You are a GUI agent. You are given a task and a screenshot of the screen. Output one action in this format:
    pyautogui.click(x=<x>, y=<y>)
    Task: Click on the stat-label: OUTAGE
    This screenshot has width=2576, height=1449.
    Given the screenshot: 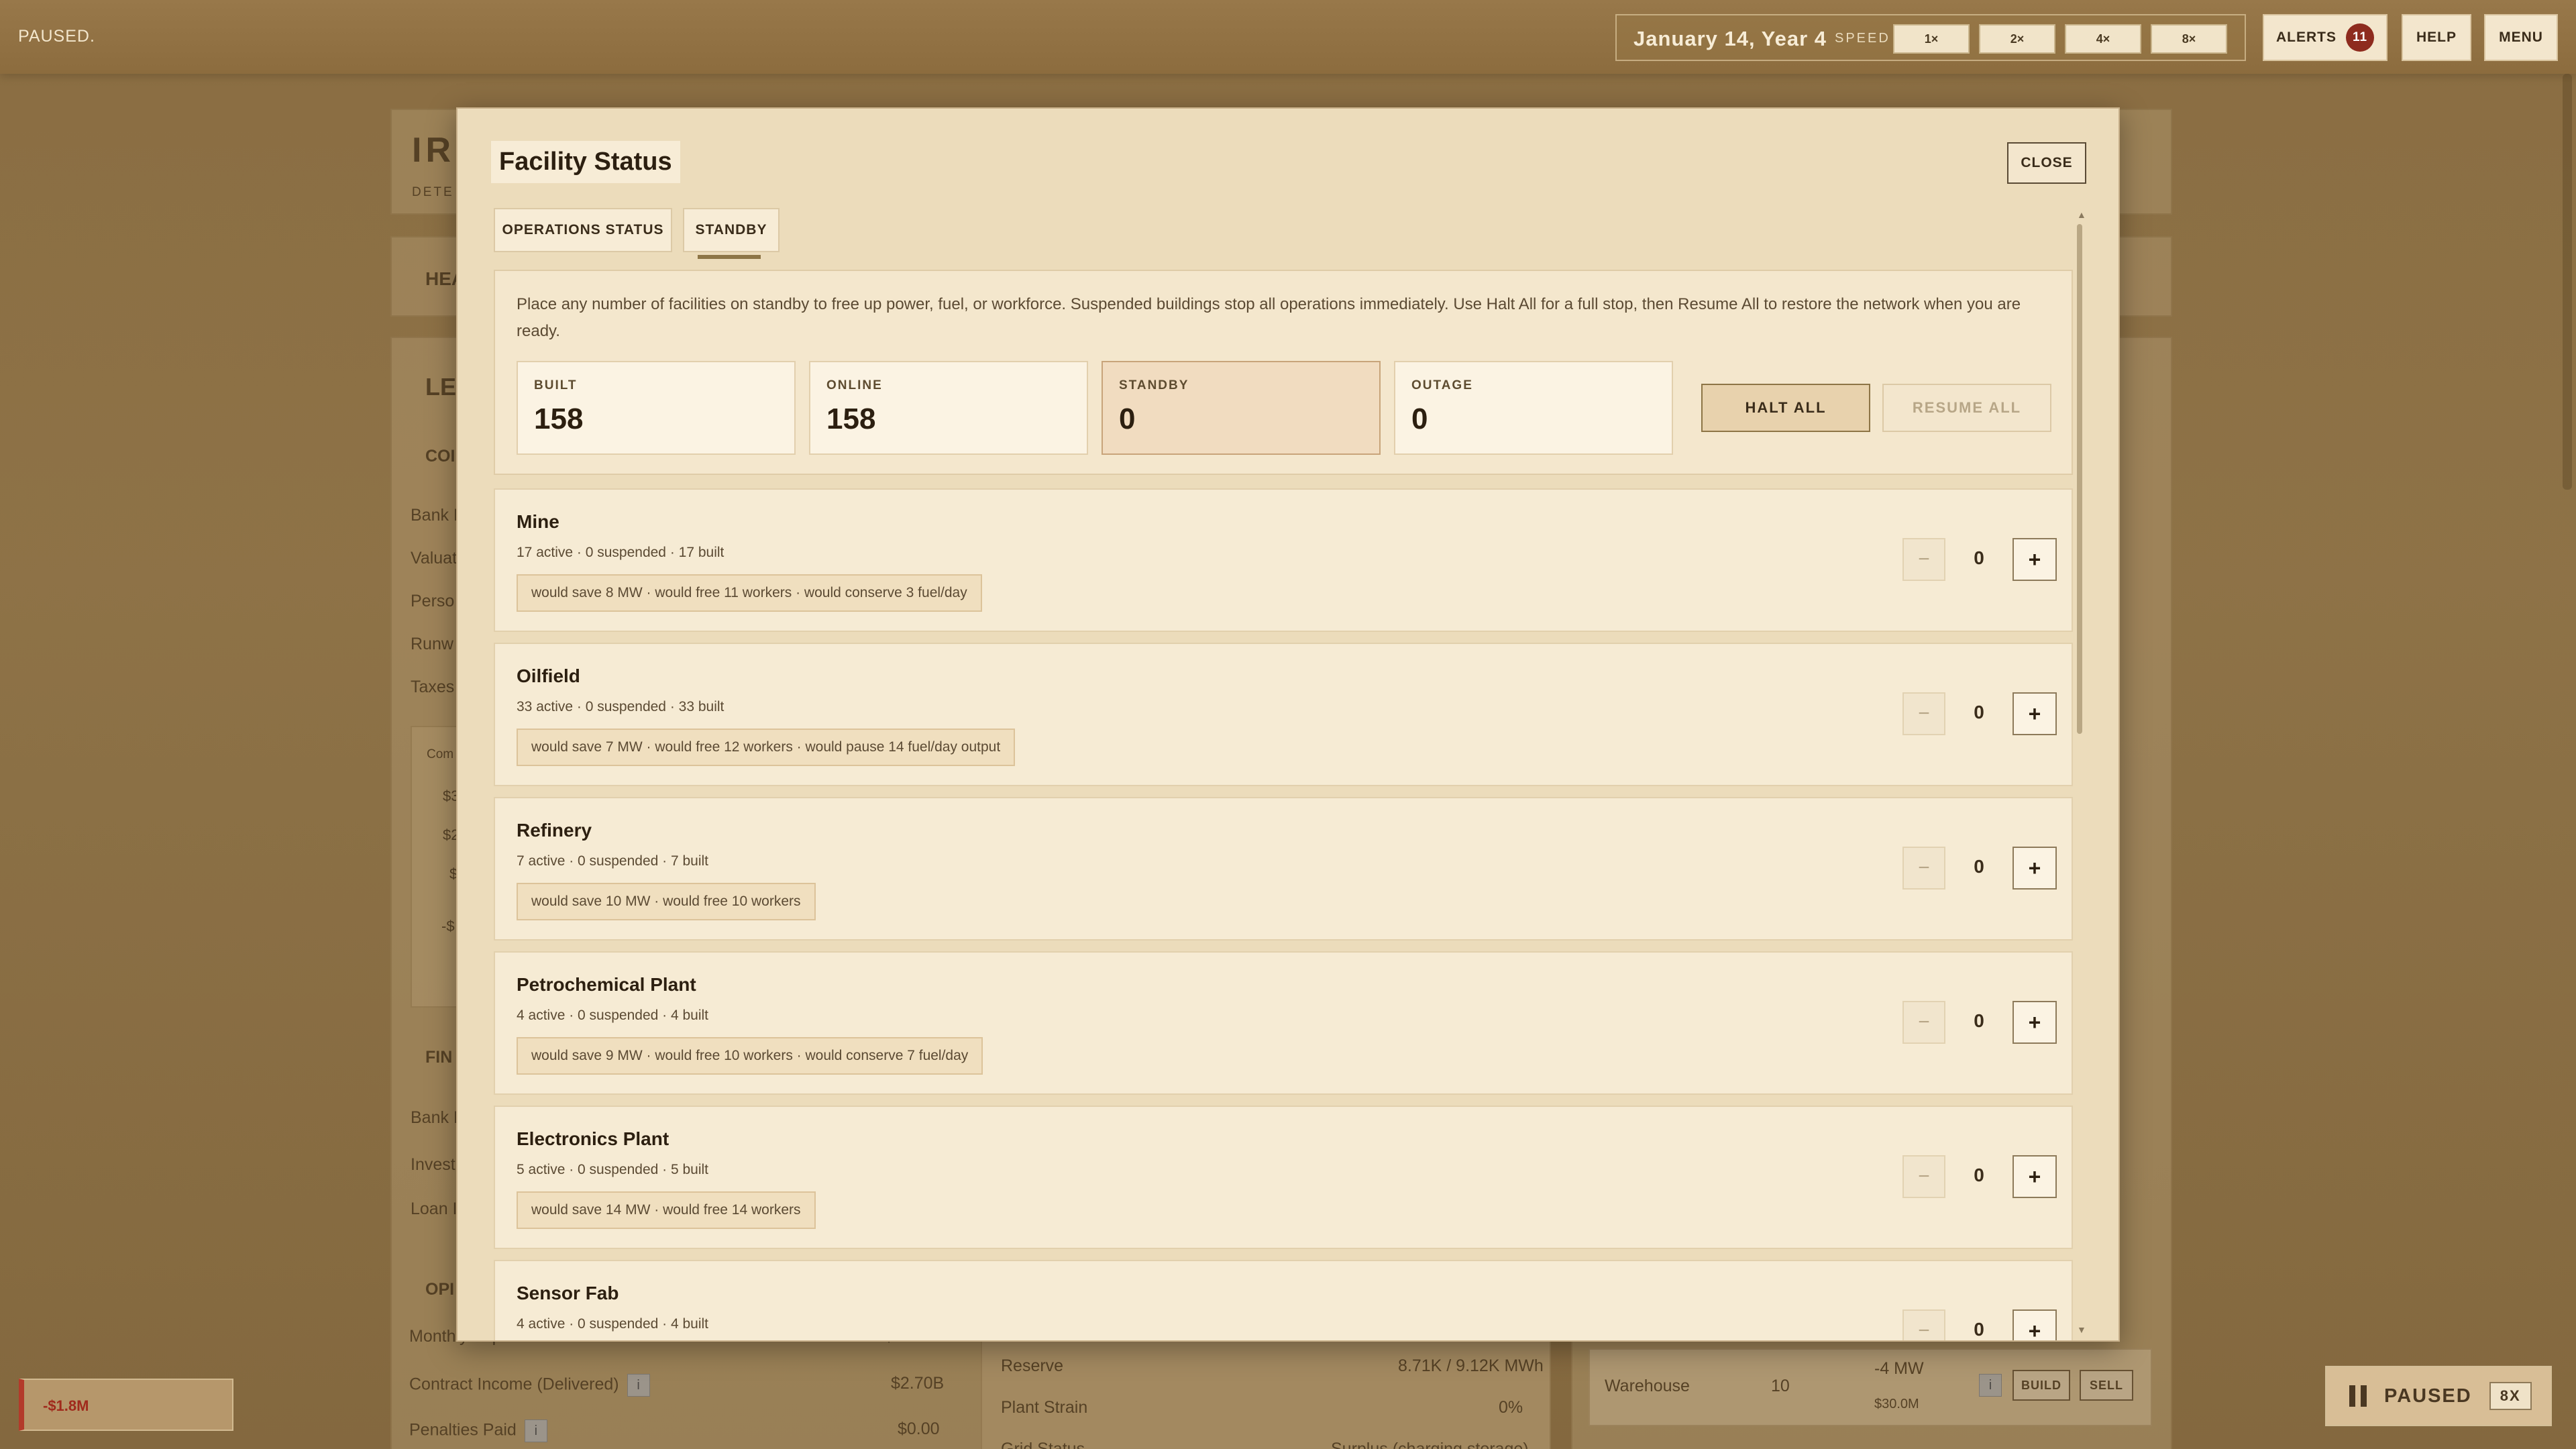 What is the action you would take?
    pyautogui.click(x=1442, y=385)
    